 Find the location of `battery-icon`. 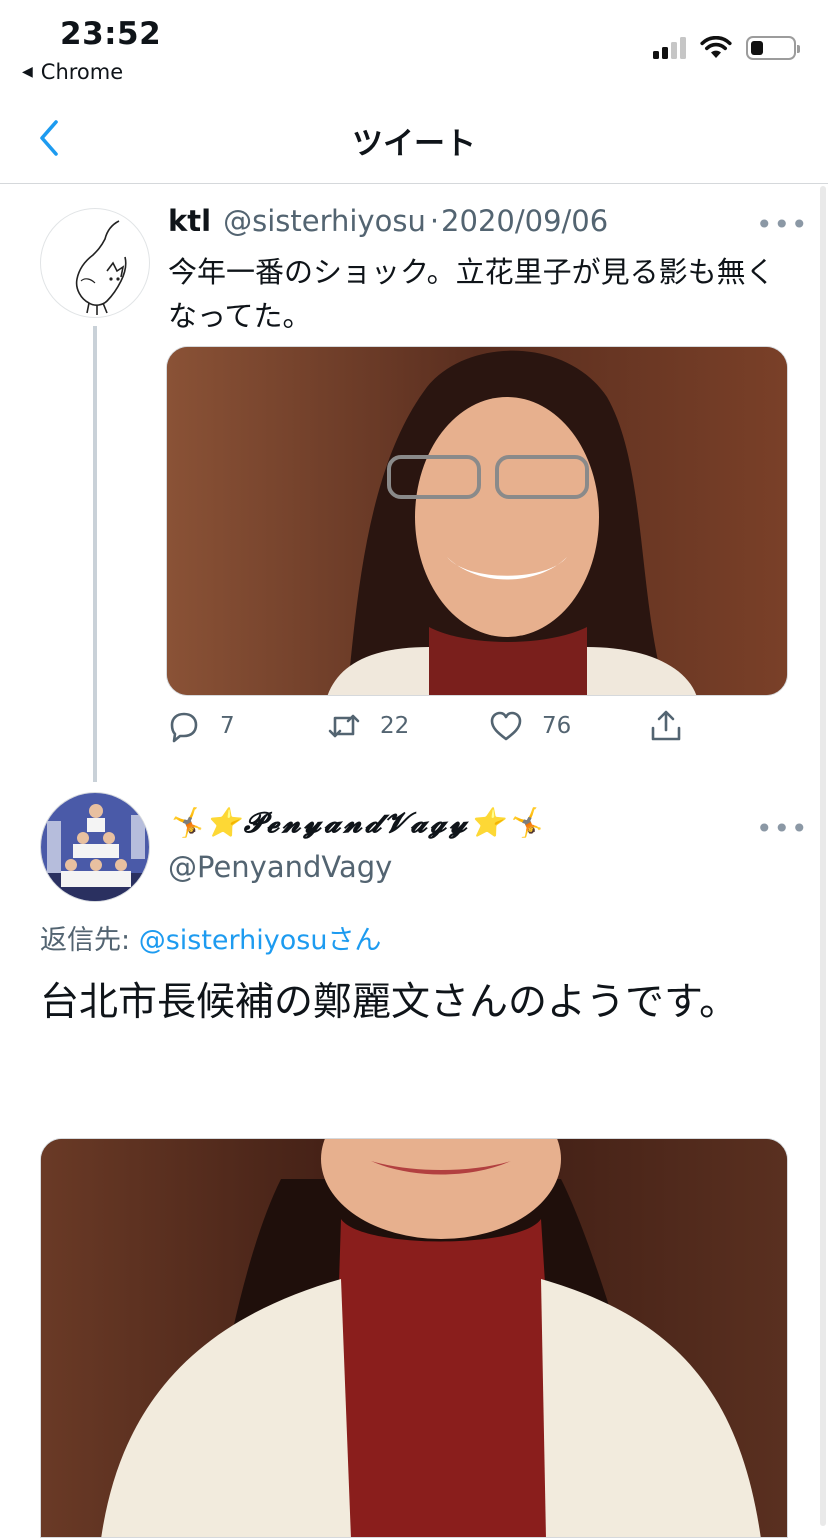

battery-icon is located at coordinates (773, 48).